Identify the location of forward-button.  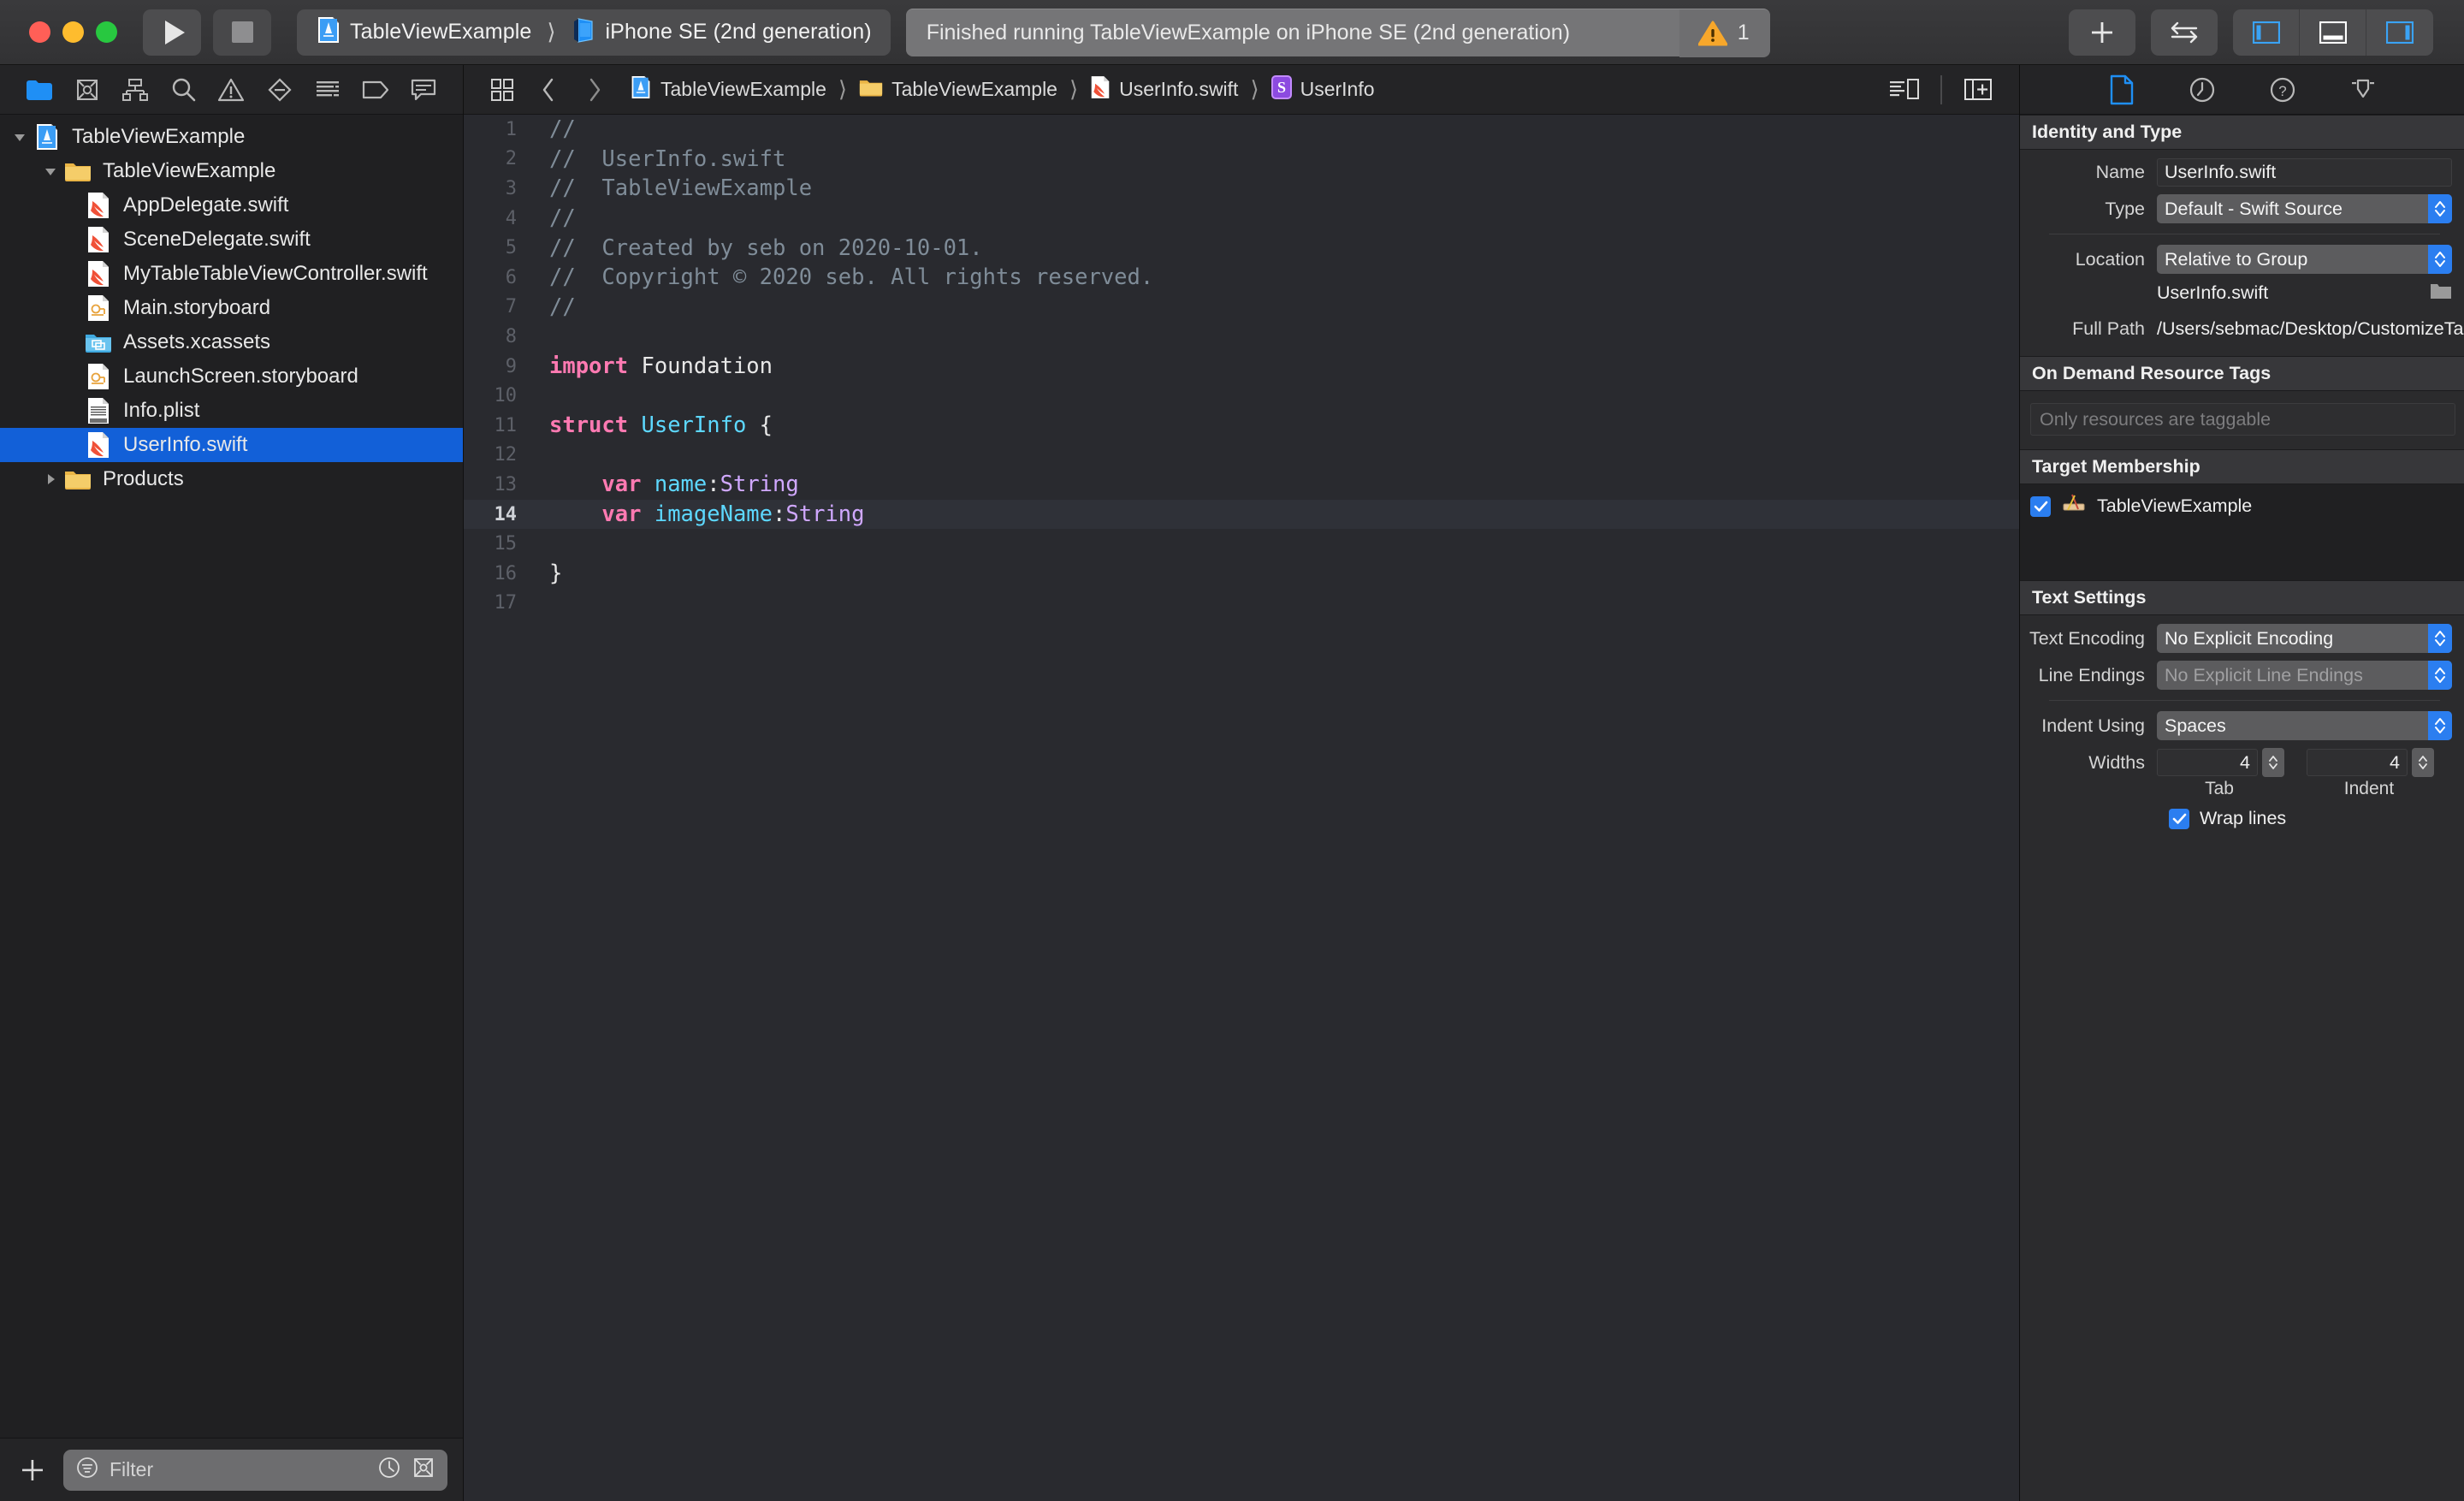
(595, 90).